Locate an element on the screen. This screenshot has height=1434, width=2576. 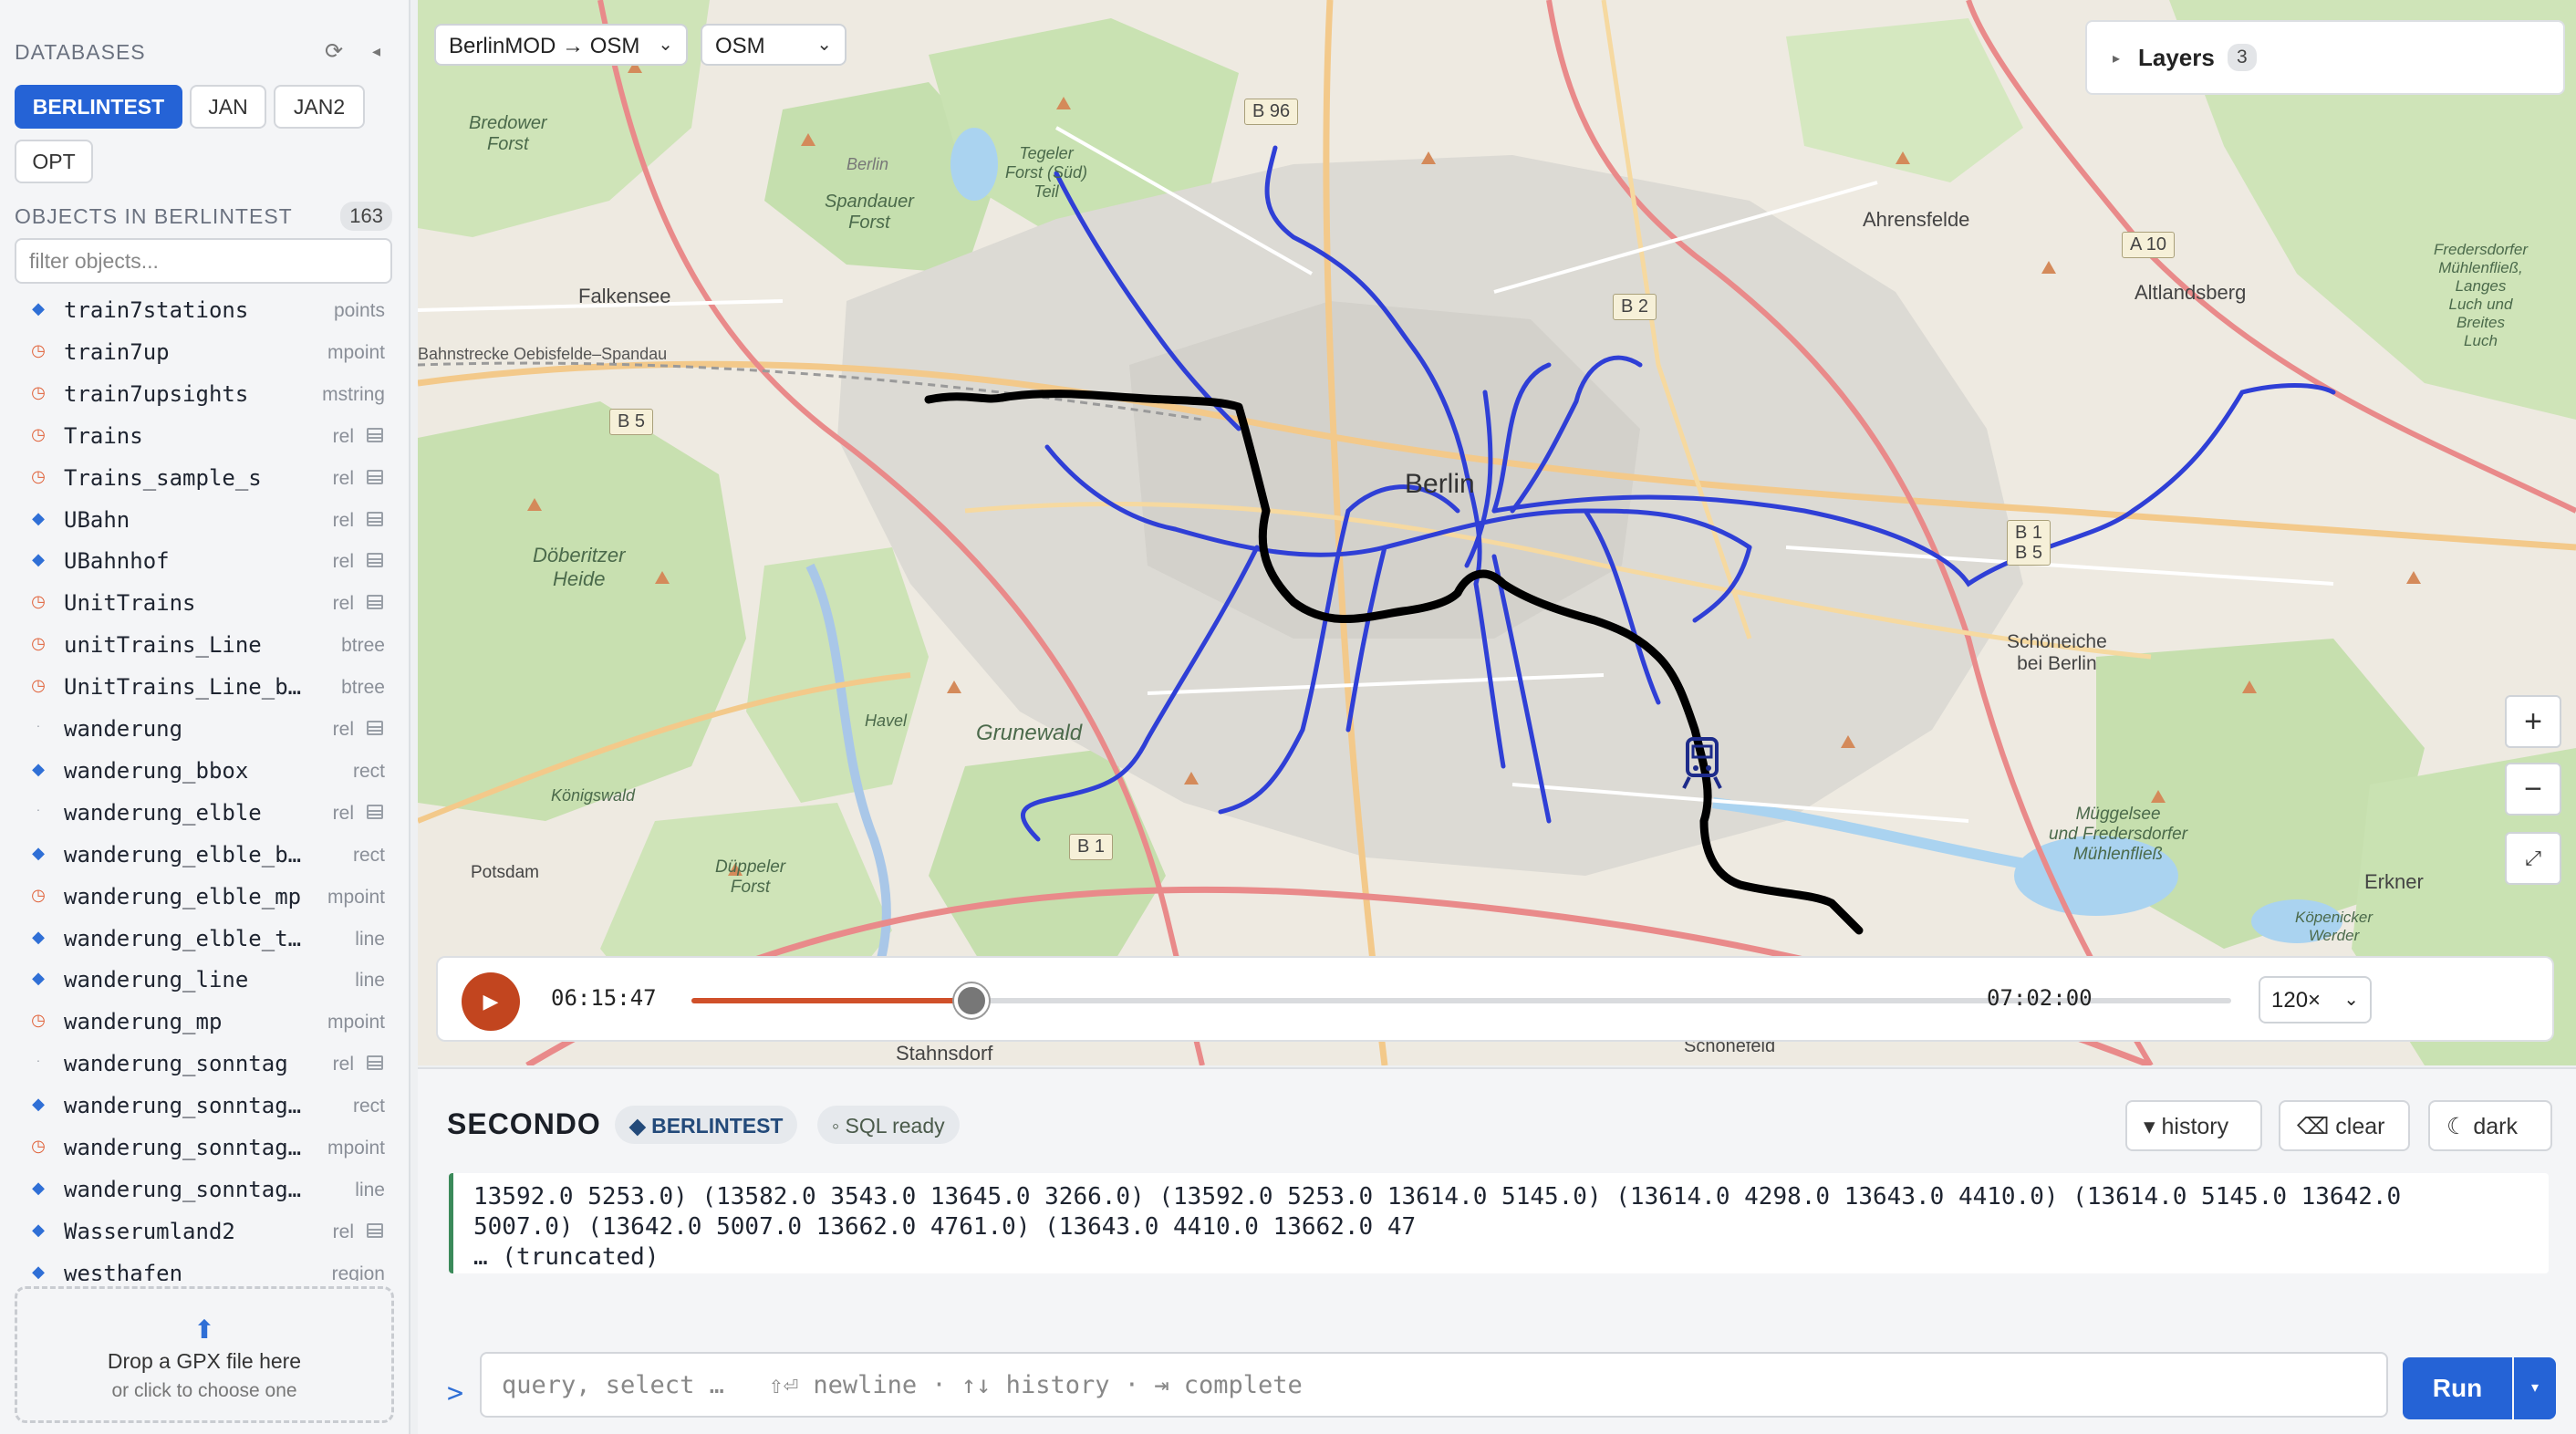
time-slider-handle is located at coordinates (972, 1001).